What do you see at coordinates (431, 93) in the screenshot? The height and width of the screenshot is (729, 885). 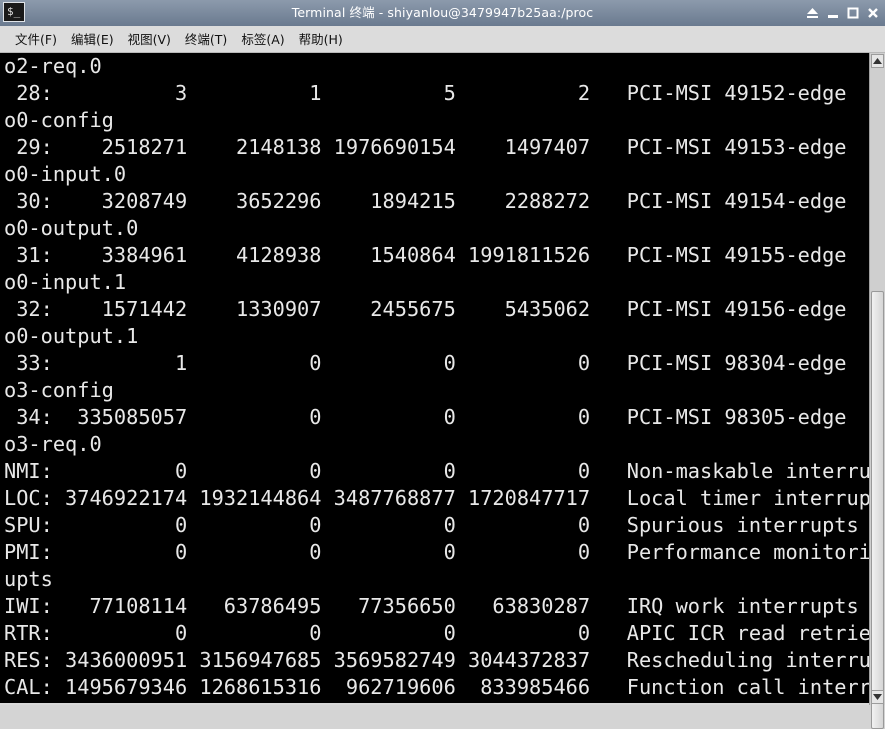 I see `terminal-line: 28: 3 1 5 2 PCI-MSI 49152-edge virti` at bounding box center [431, 93].